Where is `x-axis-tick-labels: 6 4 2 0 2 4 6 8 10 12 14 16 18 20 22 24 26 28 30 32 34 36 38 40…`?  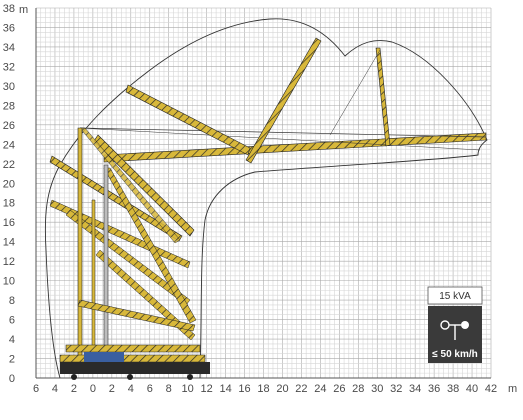
x-axis-tick-labels: 6 4 2 0 2 4 6 8 10 12 14 16 18 20 22 24 26 28 30 32 34 36 38 40… is located at coordinates (265, 389).